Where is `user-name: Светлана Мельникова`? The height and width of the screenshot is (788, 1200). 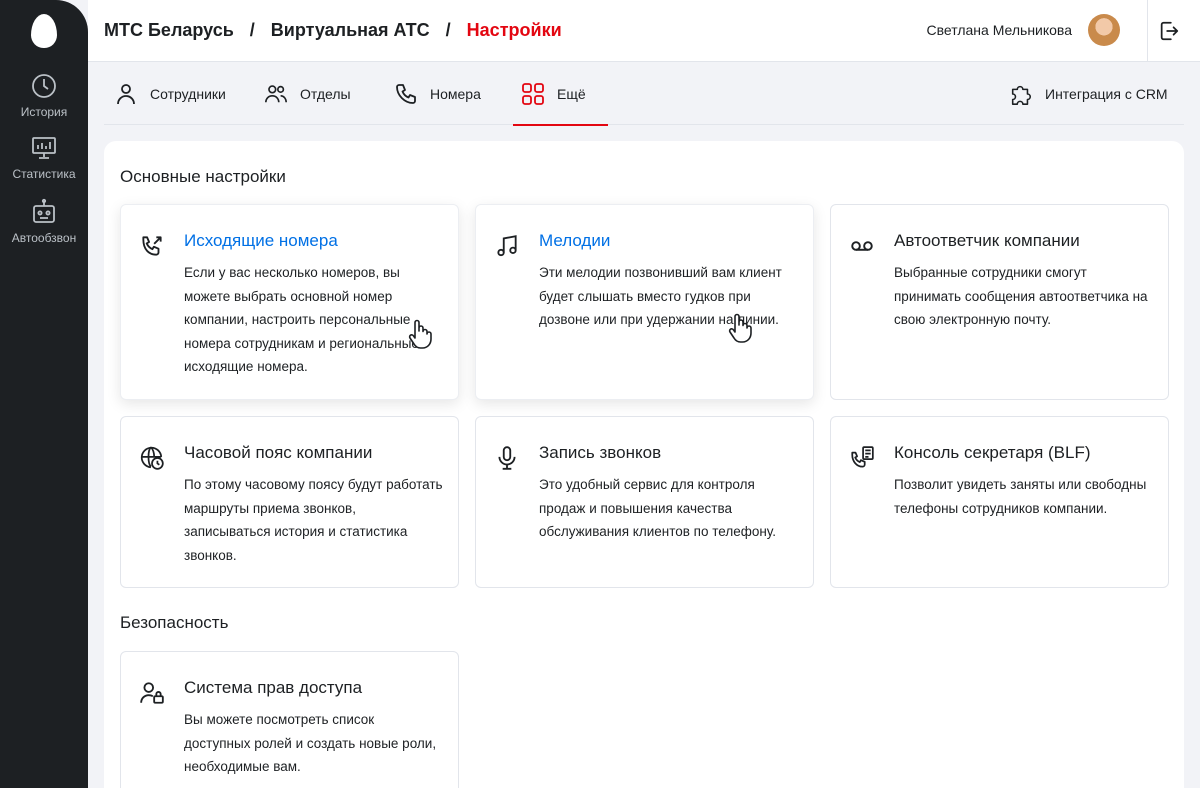
user-name: Светлана Мельникова is located at coordinates (999, 30).